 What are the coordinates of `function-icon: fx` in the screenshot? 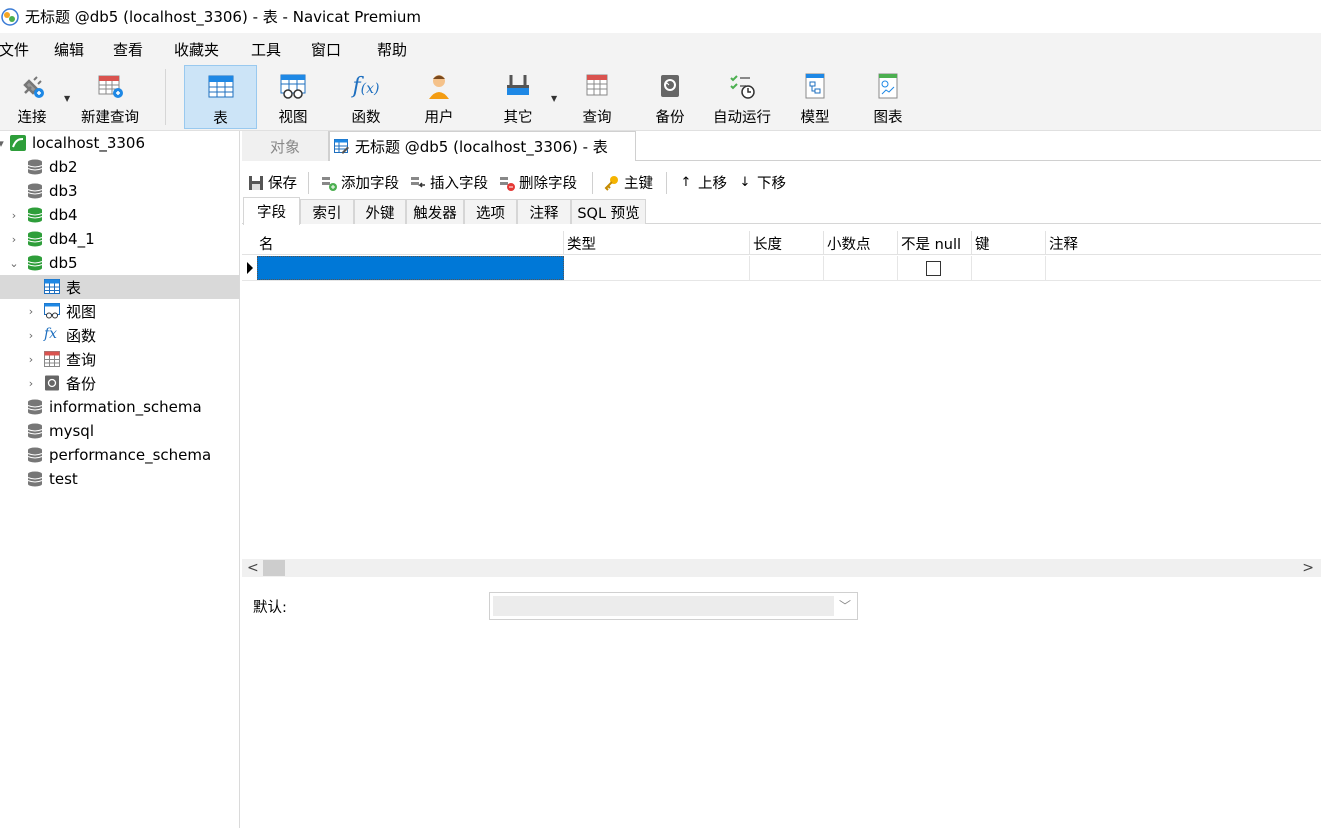 It's located at (51, 334).